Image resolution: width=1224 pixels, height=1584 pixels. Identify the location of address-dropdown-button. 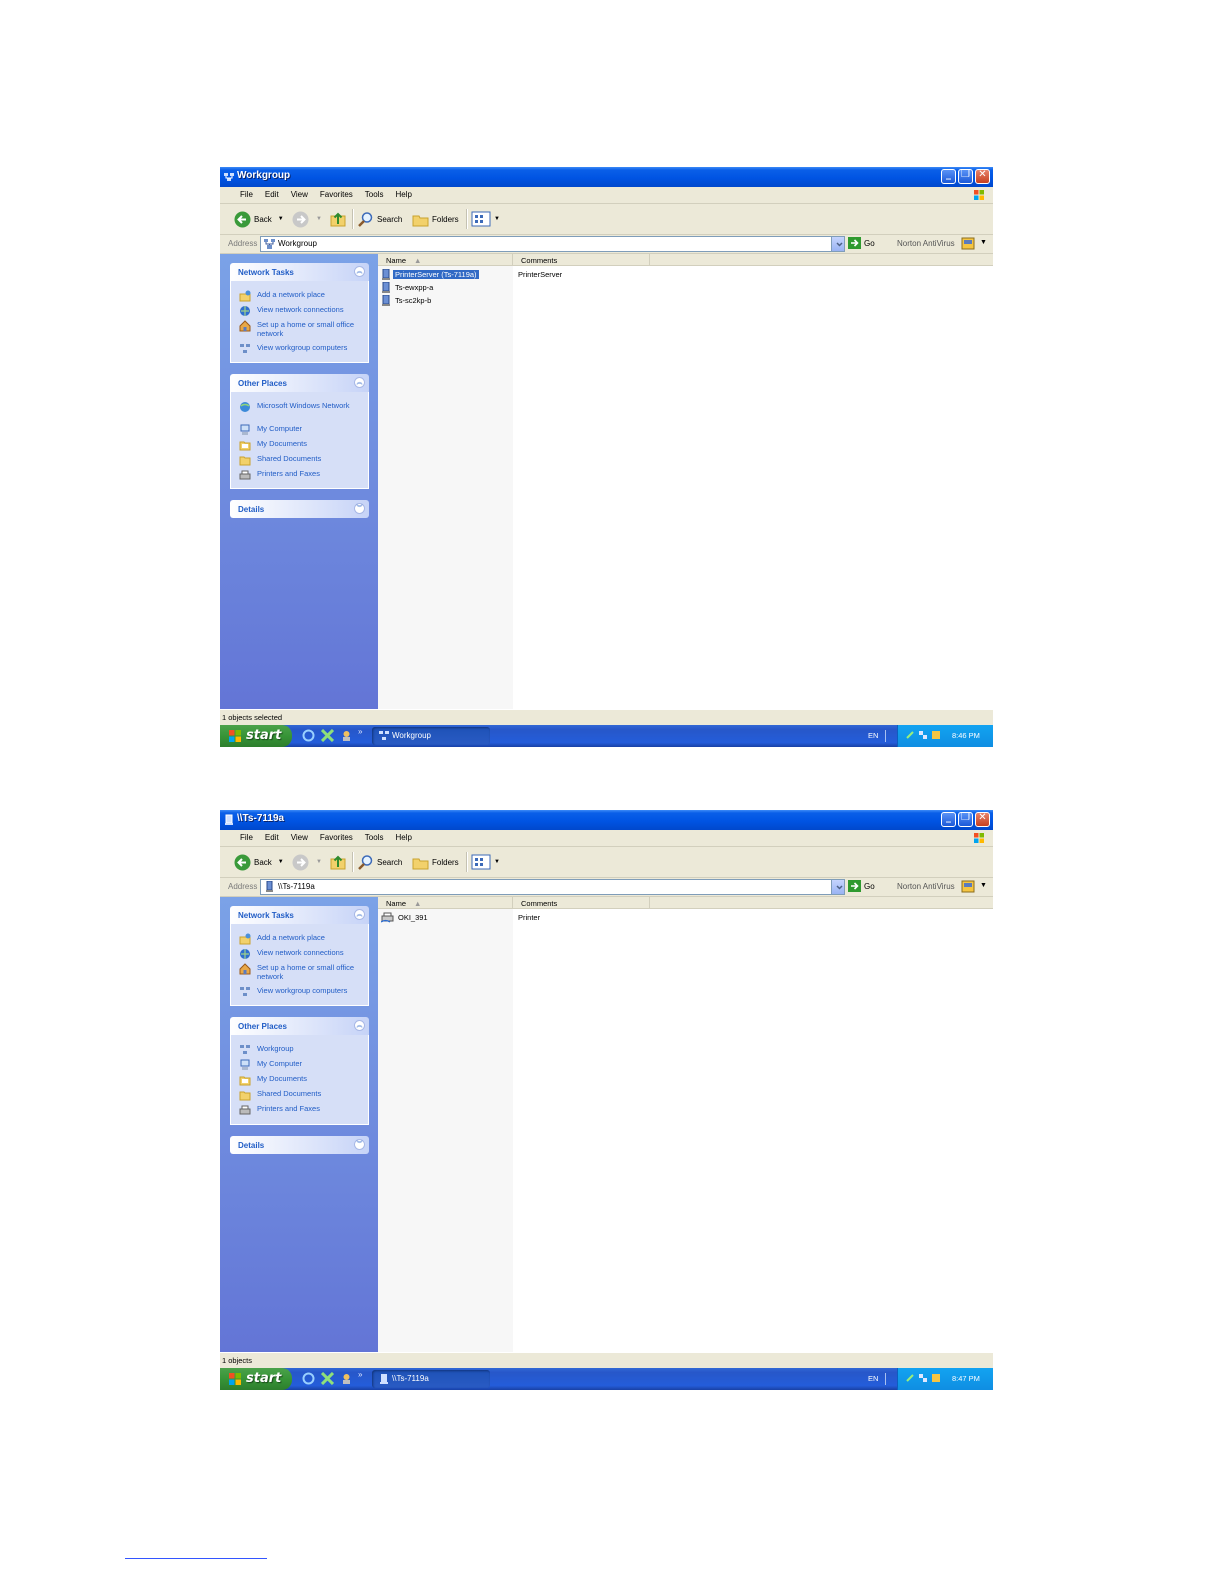
(837, 244).